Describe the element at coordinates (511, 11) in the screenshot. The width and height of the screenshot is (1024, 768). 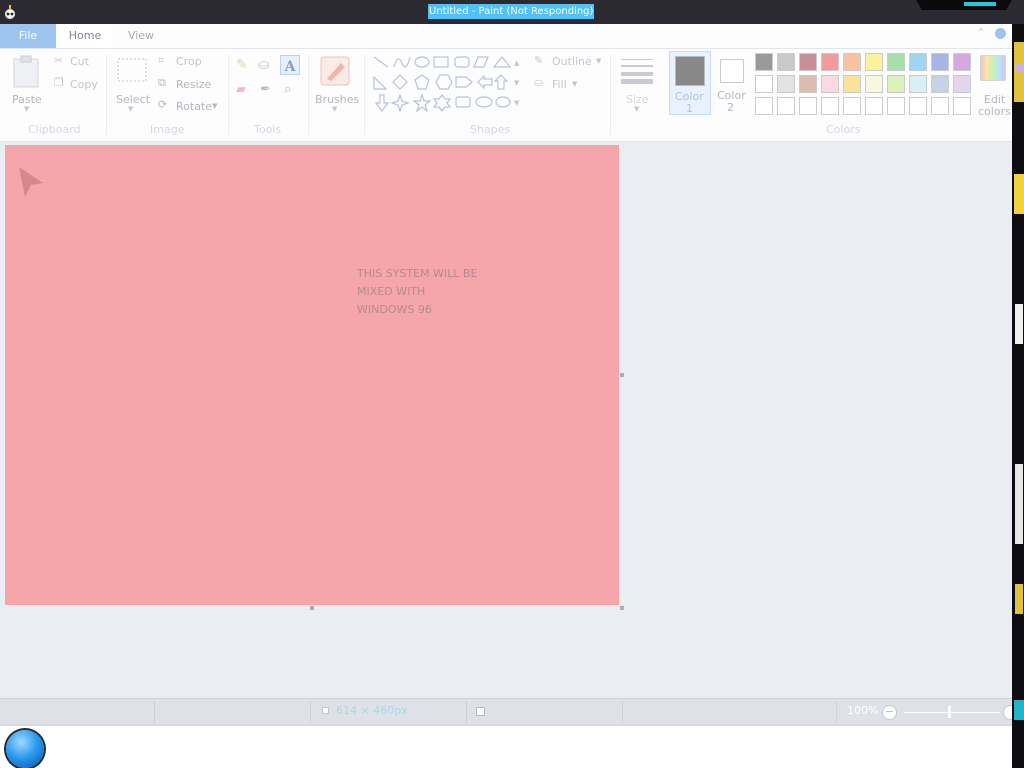
I see `window-title: Untitled - Paint (Not Responding)` at that location.